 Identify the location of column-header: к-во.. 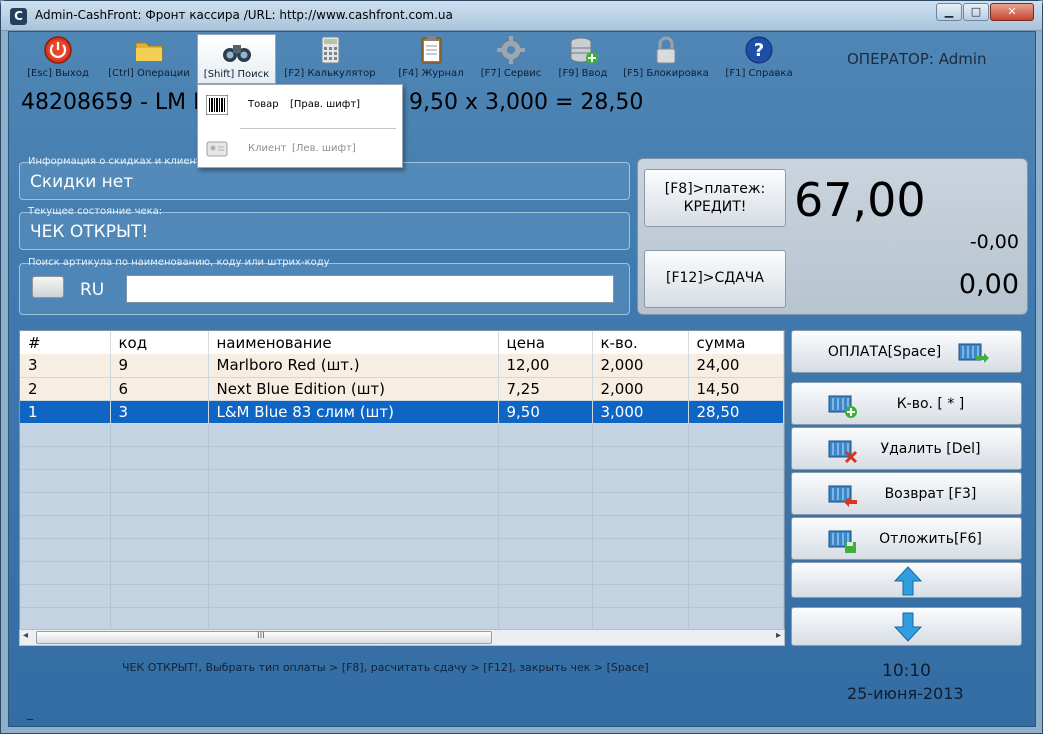
(640, 342).